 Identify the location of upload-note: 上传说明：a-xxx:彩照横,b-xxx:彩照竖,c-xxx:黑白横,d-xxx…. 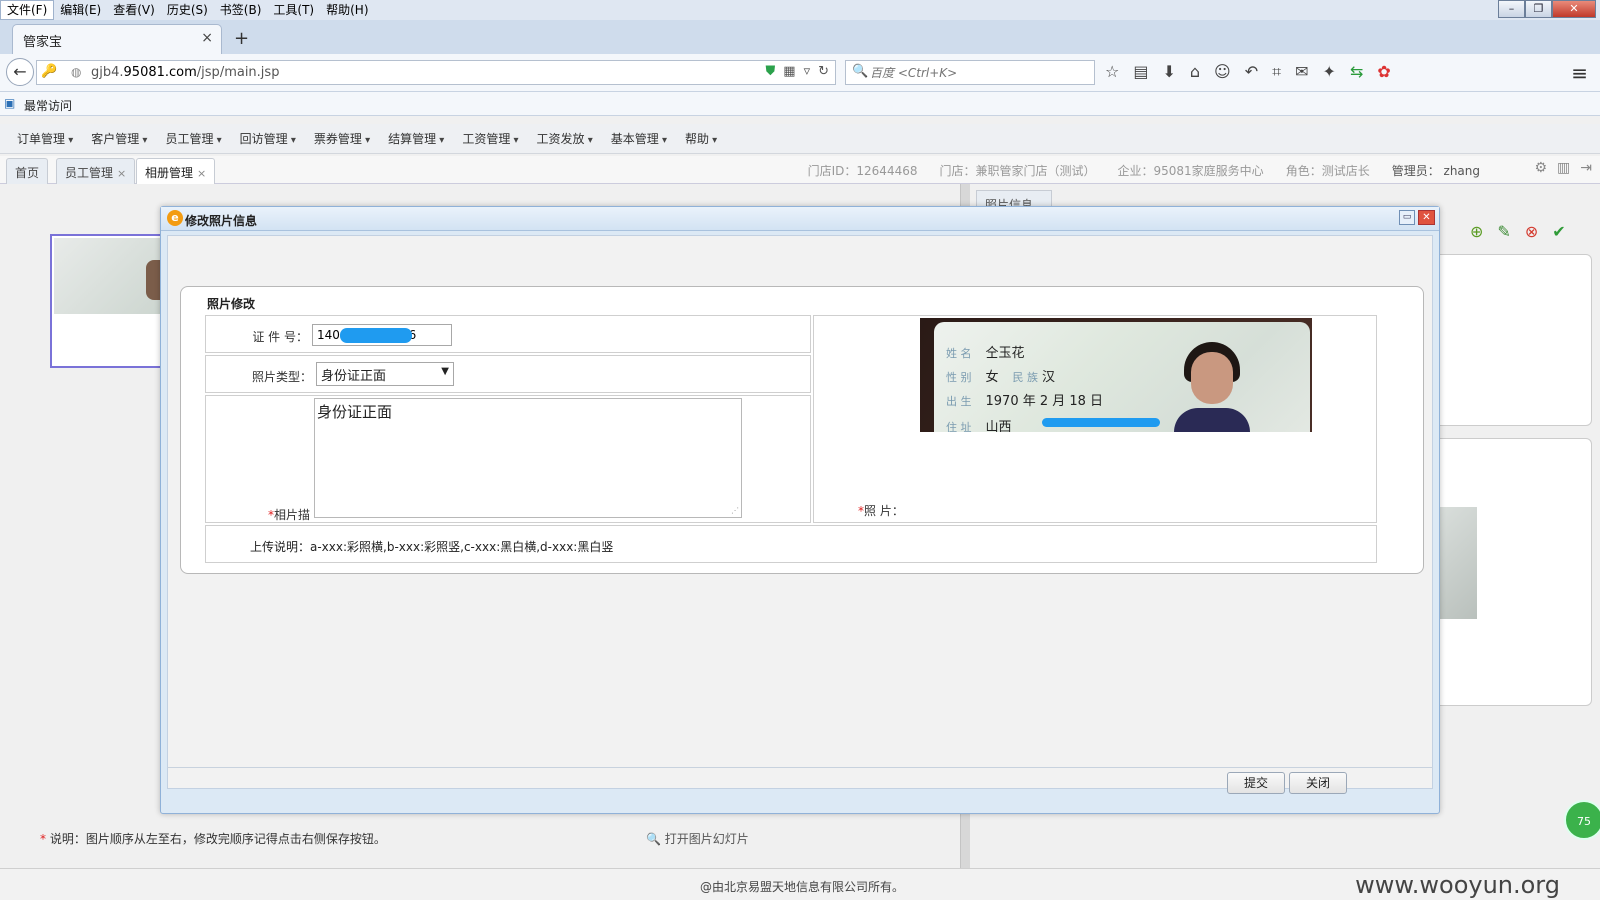
(432, 547).